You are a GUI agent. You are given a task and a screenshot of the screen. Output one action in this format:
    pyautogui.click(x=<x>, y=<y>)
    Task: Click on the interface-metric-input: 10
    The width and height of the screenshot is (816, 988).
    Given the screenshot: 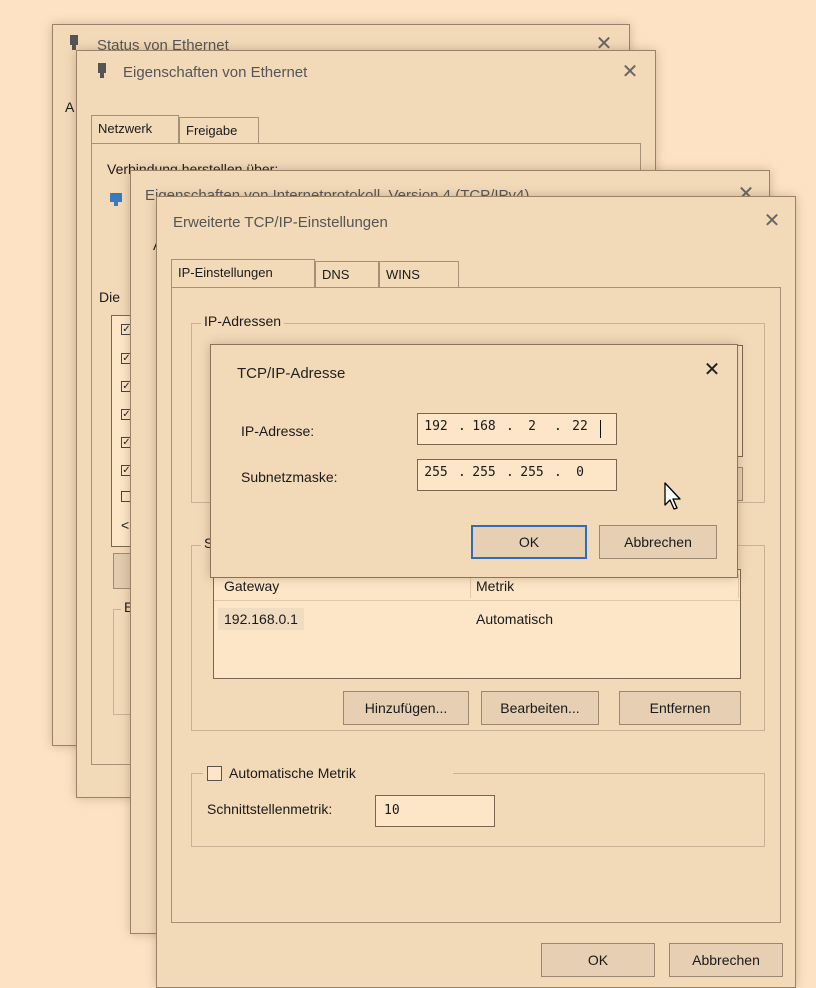 What is the action you would take?
    pyautogui.click(x=435, y=811)
    